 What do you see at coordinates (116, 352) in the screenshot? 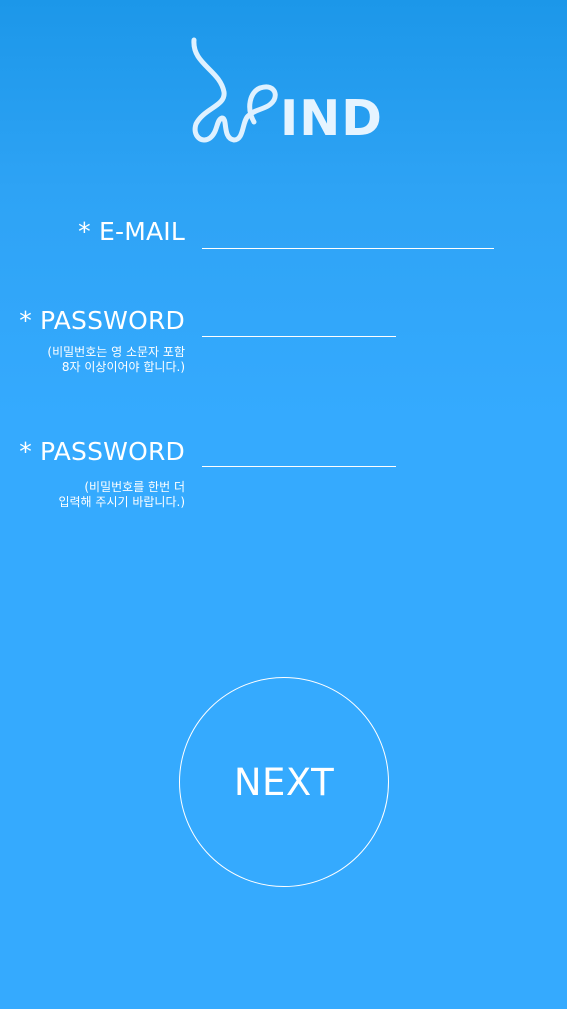
I see `password-hint-line1: (비밀번호는 영 소문자 포함` at bounding box center [116, 352].